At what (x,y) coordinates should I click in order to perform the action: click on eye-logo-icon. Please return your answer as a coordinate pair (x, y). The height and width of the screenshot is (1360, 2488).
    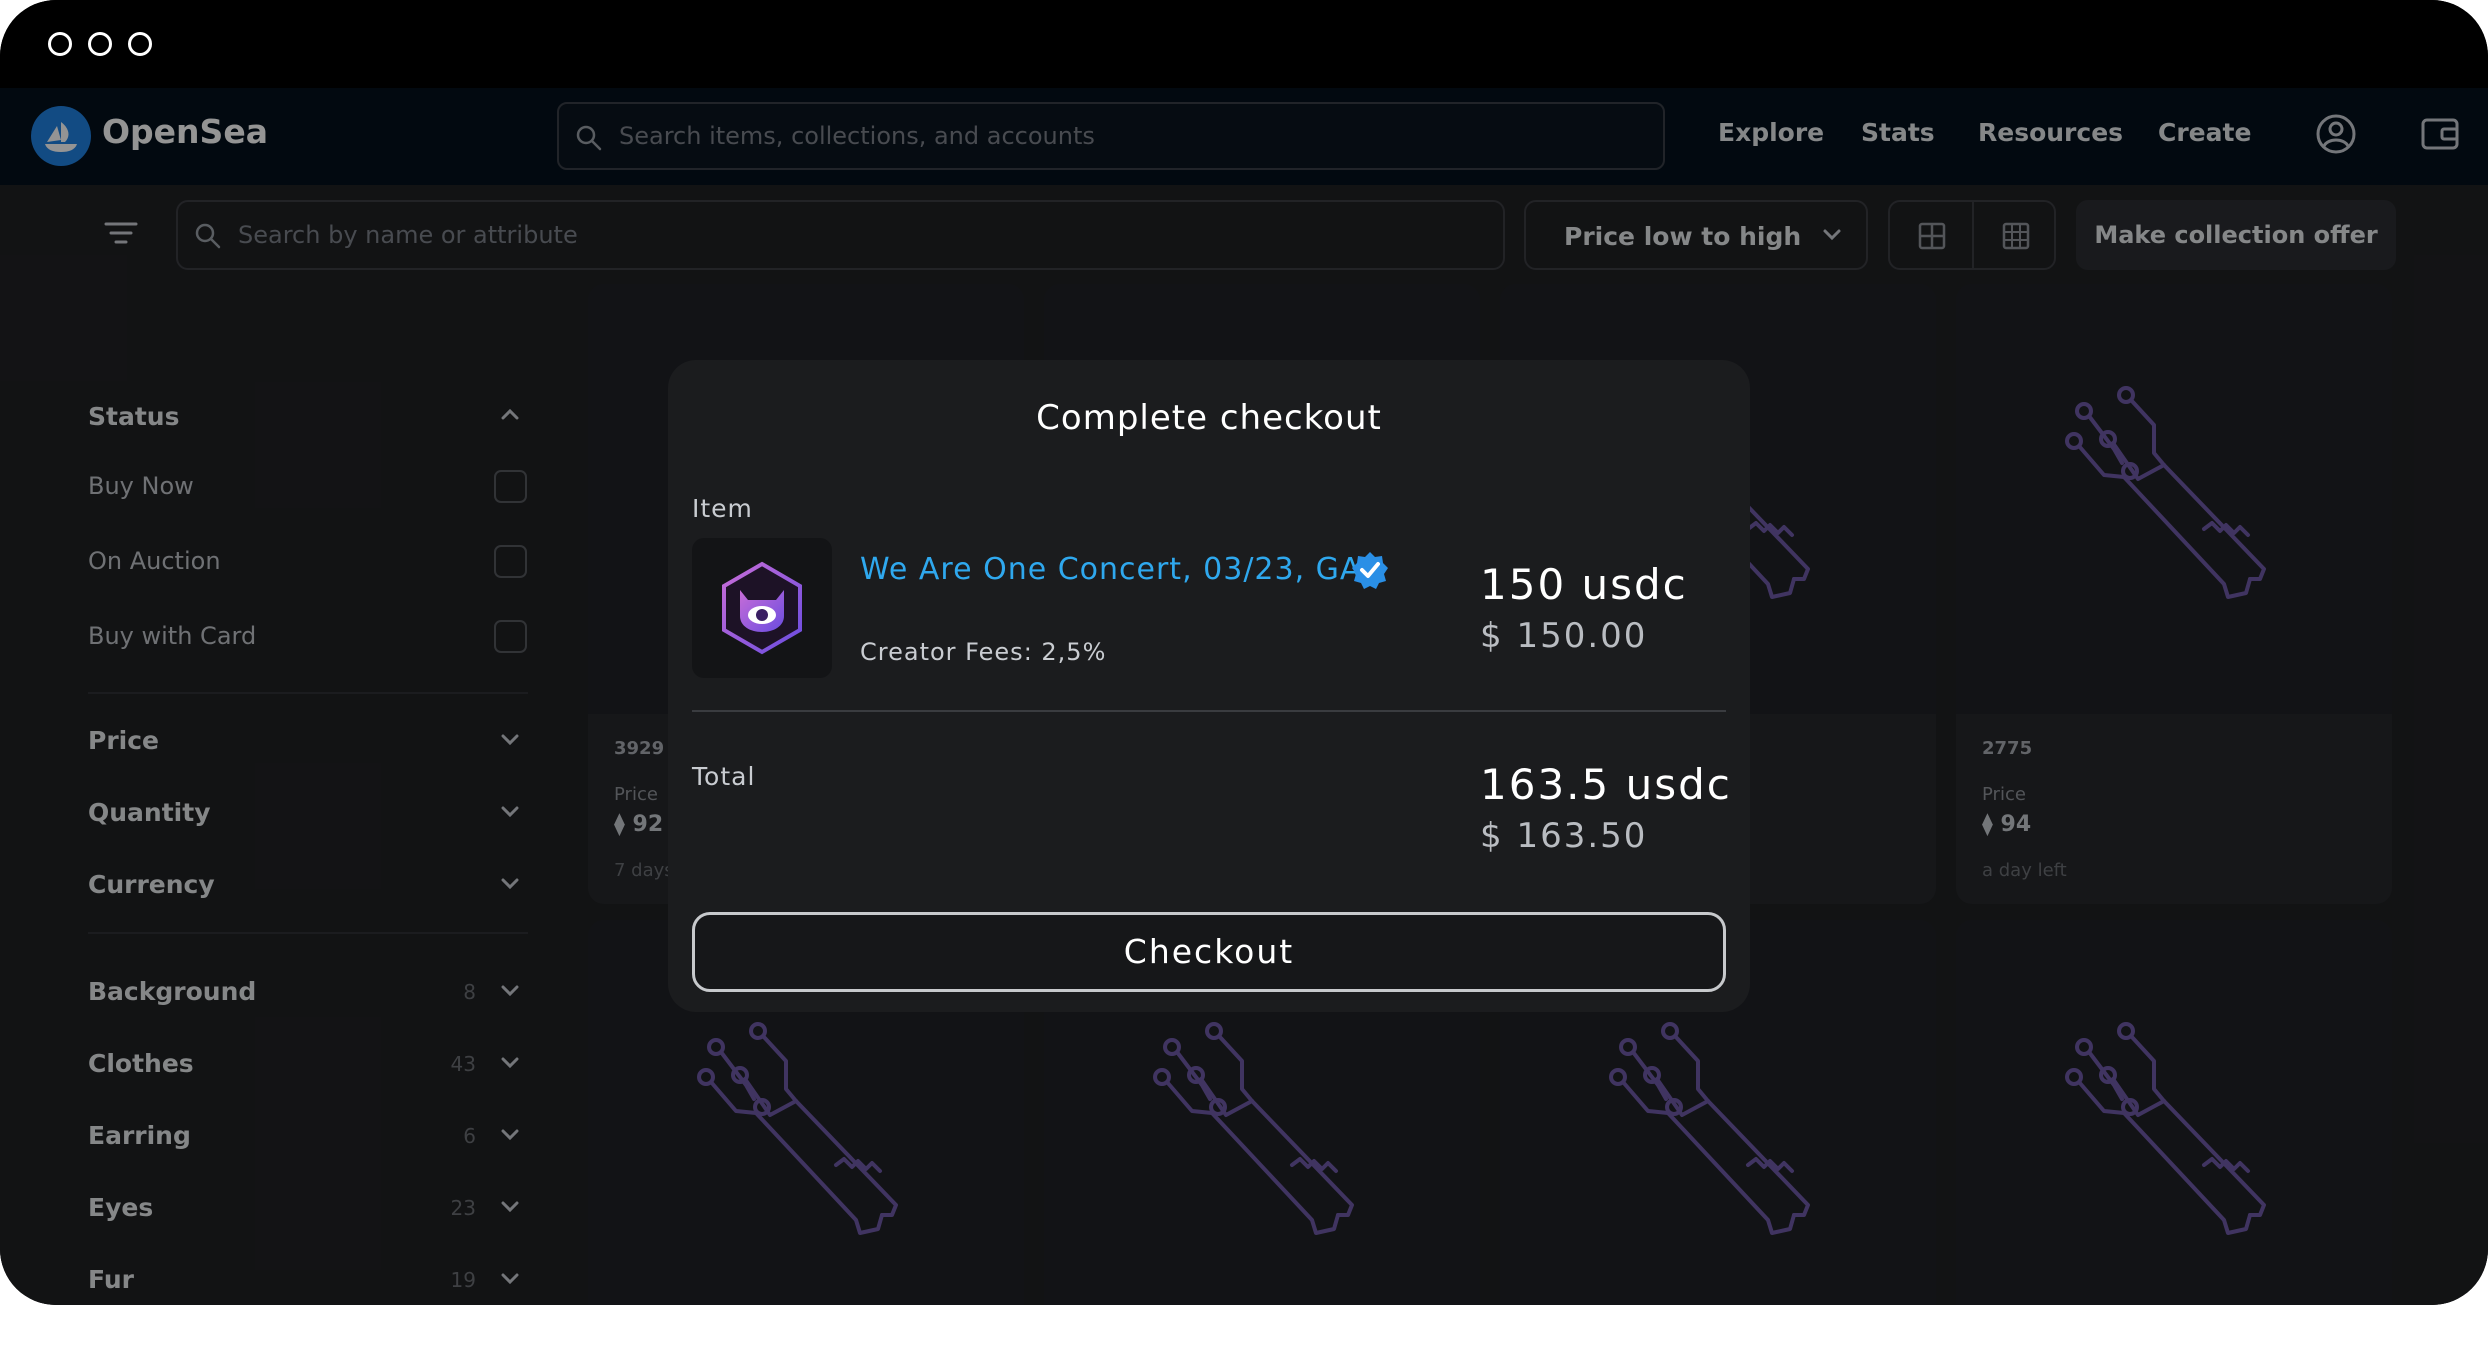
    Looking at the image, I should click on (762, 608).